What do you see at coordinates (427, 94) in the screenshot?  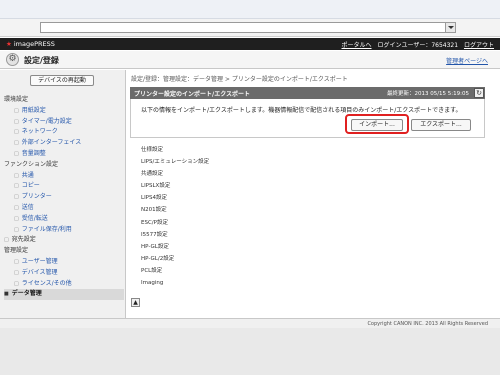 I see `last-updated: 最終更新：2013 05/15 5:19:05` at bounding box center [427, 94].